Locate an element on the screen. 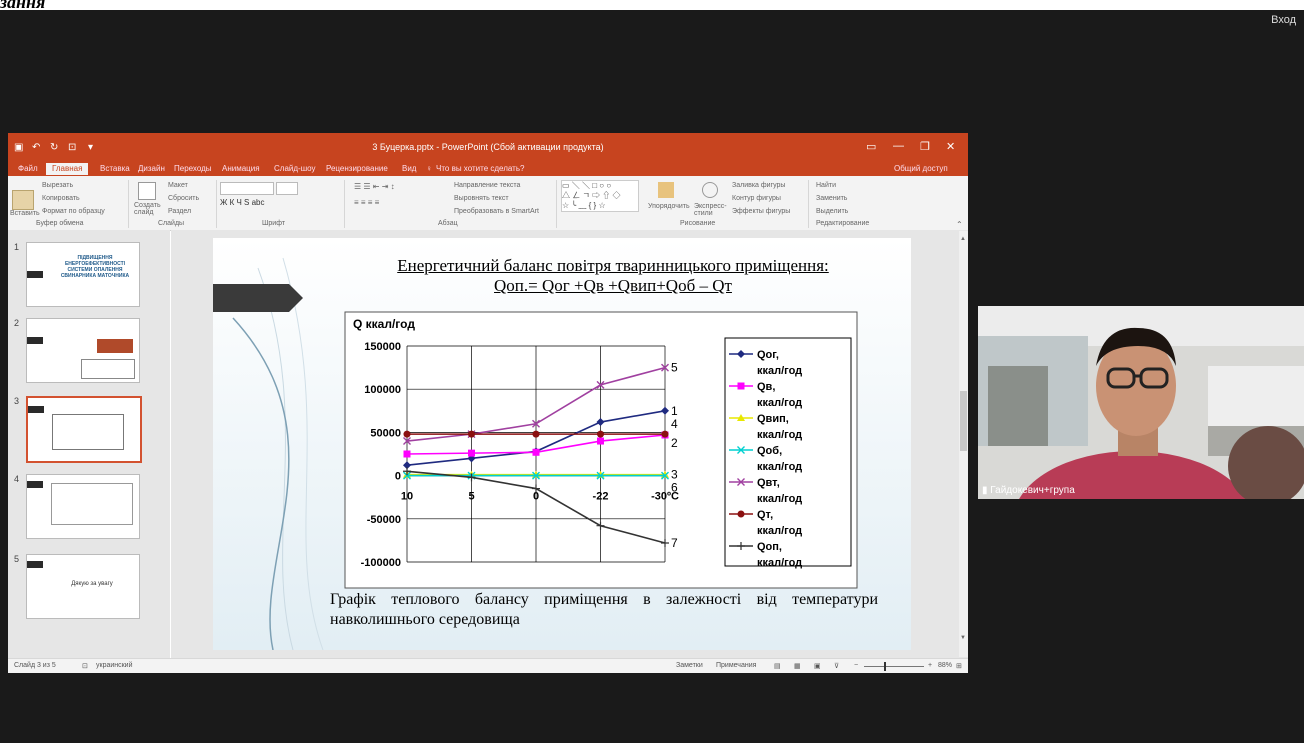 The width and height of the screenshot is (1304, 743). share-button: Общий доступ is located at coordinates (921, 168).